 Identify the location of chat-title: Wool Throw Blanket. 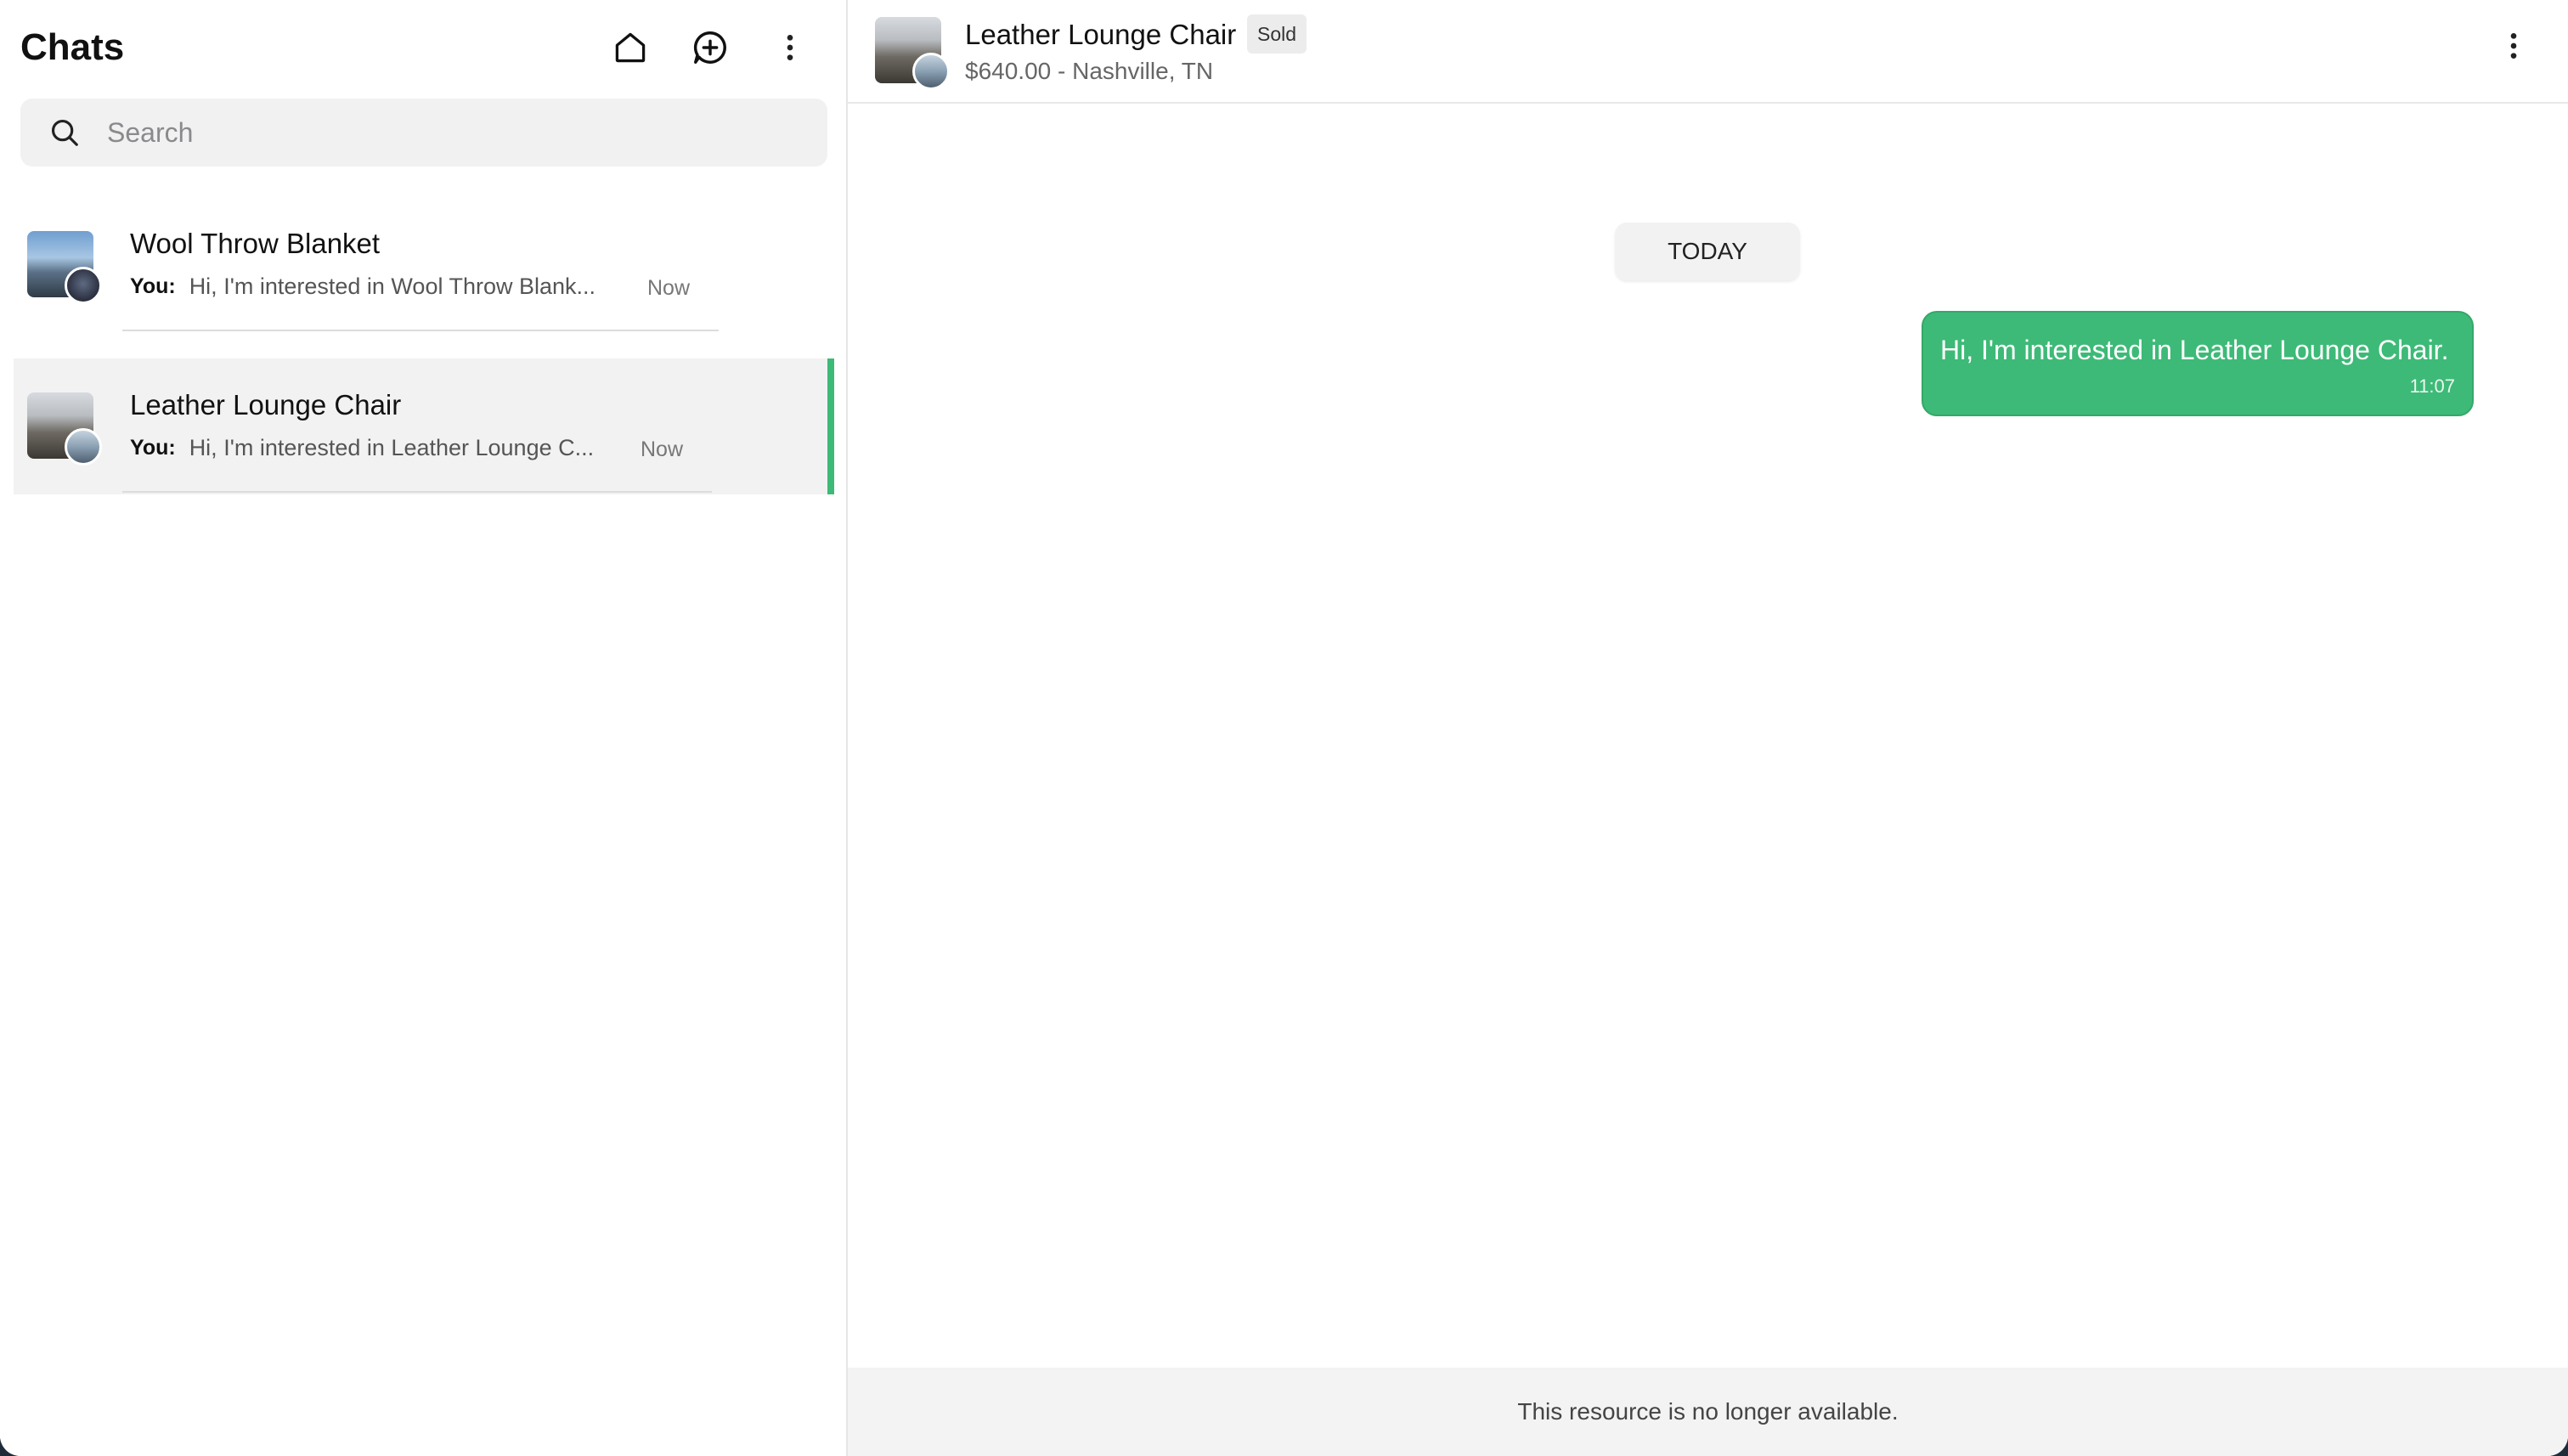
(255, 244).